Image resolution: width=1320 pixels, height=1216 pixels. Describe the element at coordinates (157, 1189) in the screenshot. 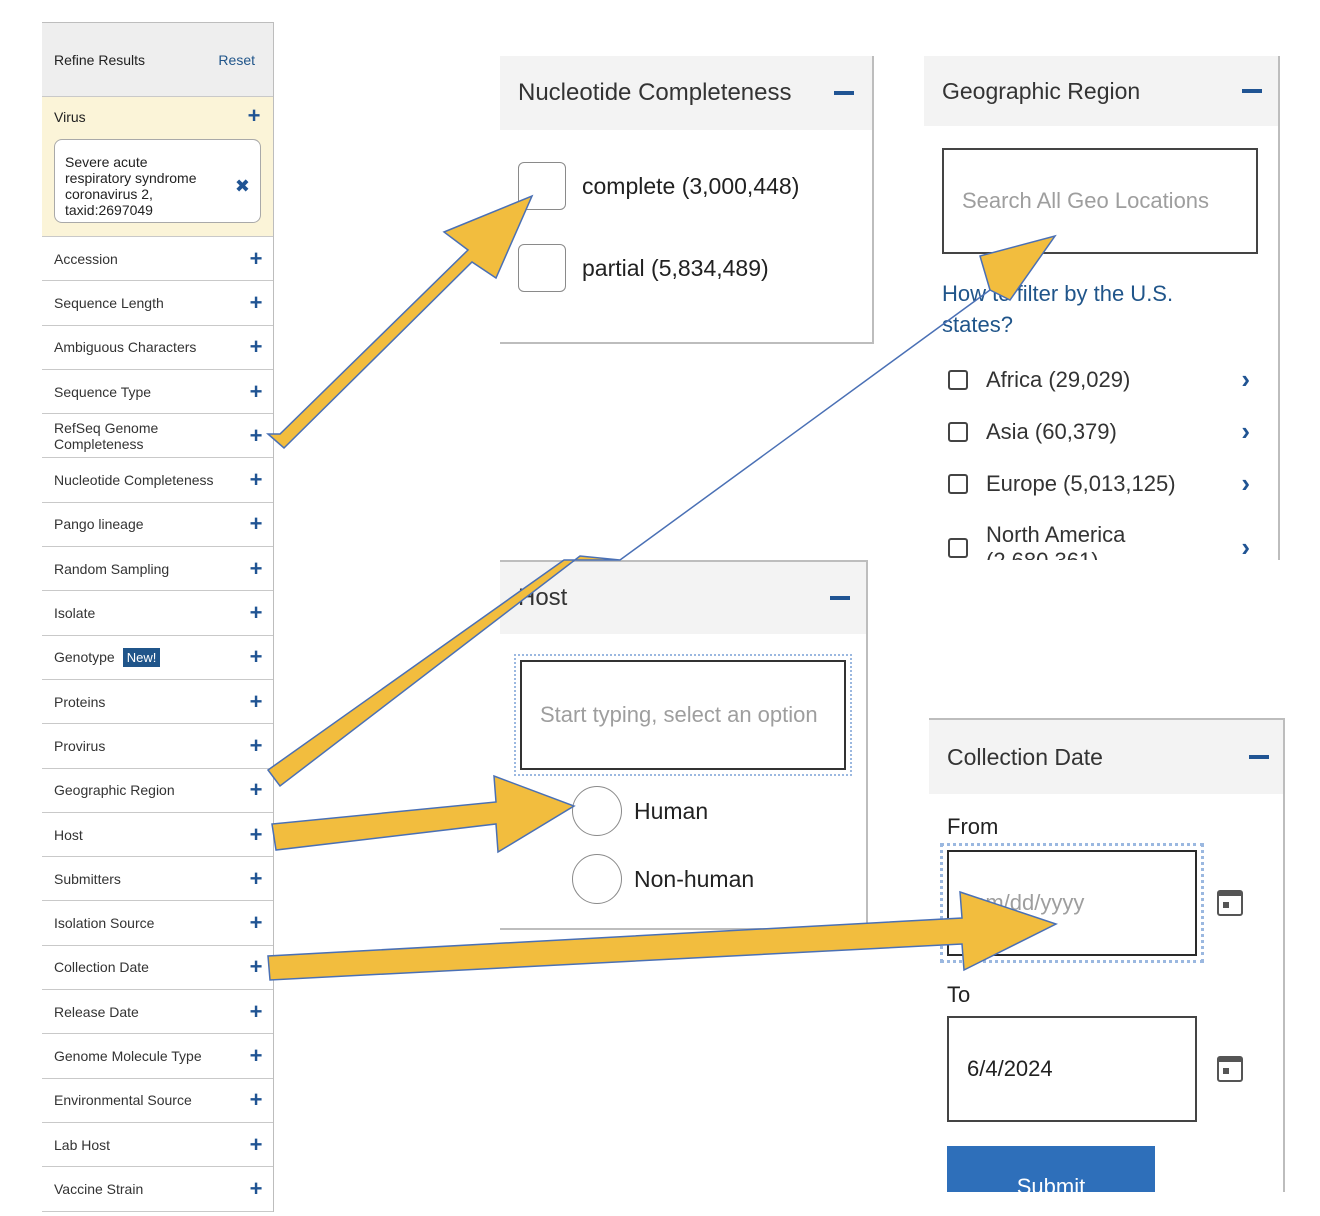

I see `sidebar-item-vaccine-strain: Vaccine Strain +` at that location.